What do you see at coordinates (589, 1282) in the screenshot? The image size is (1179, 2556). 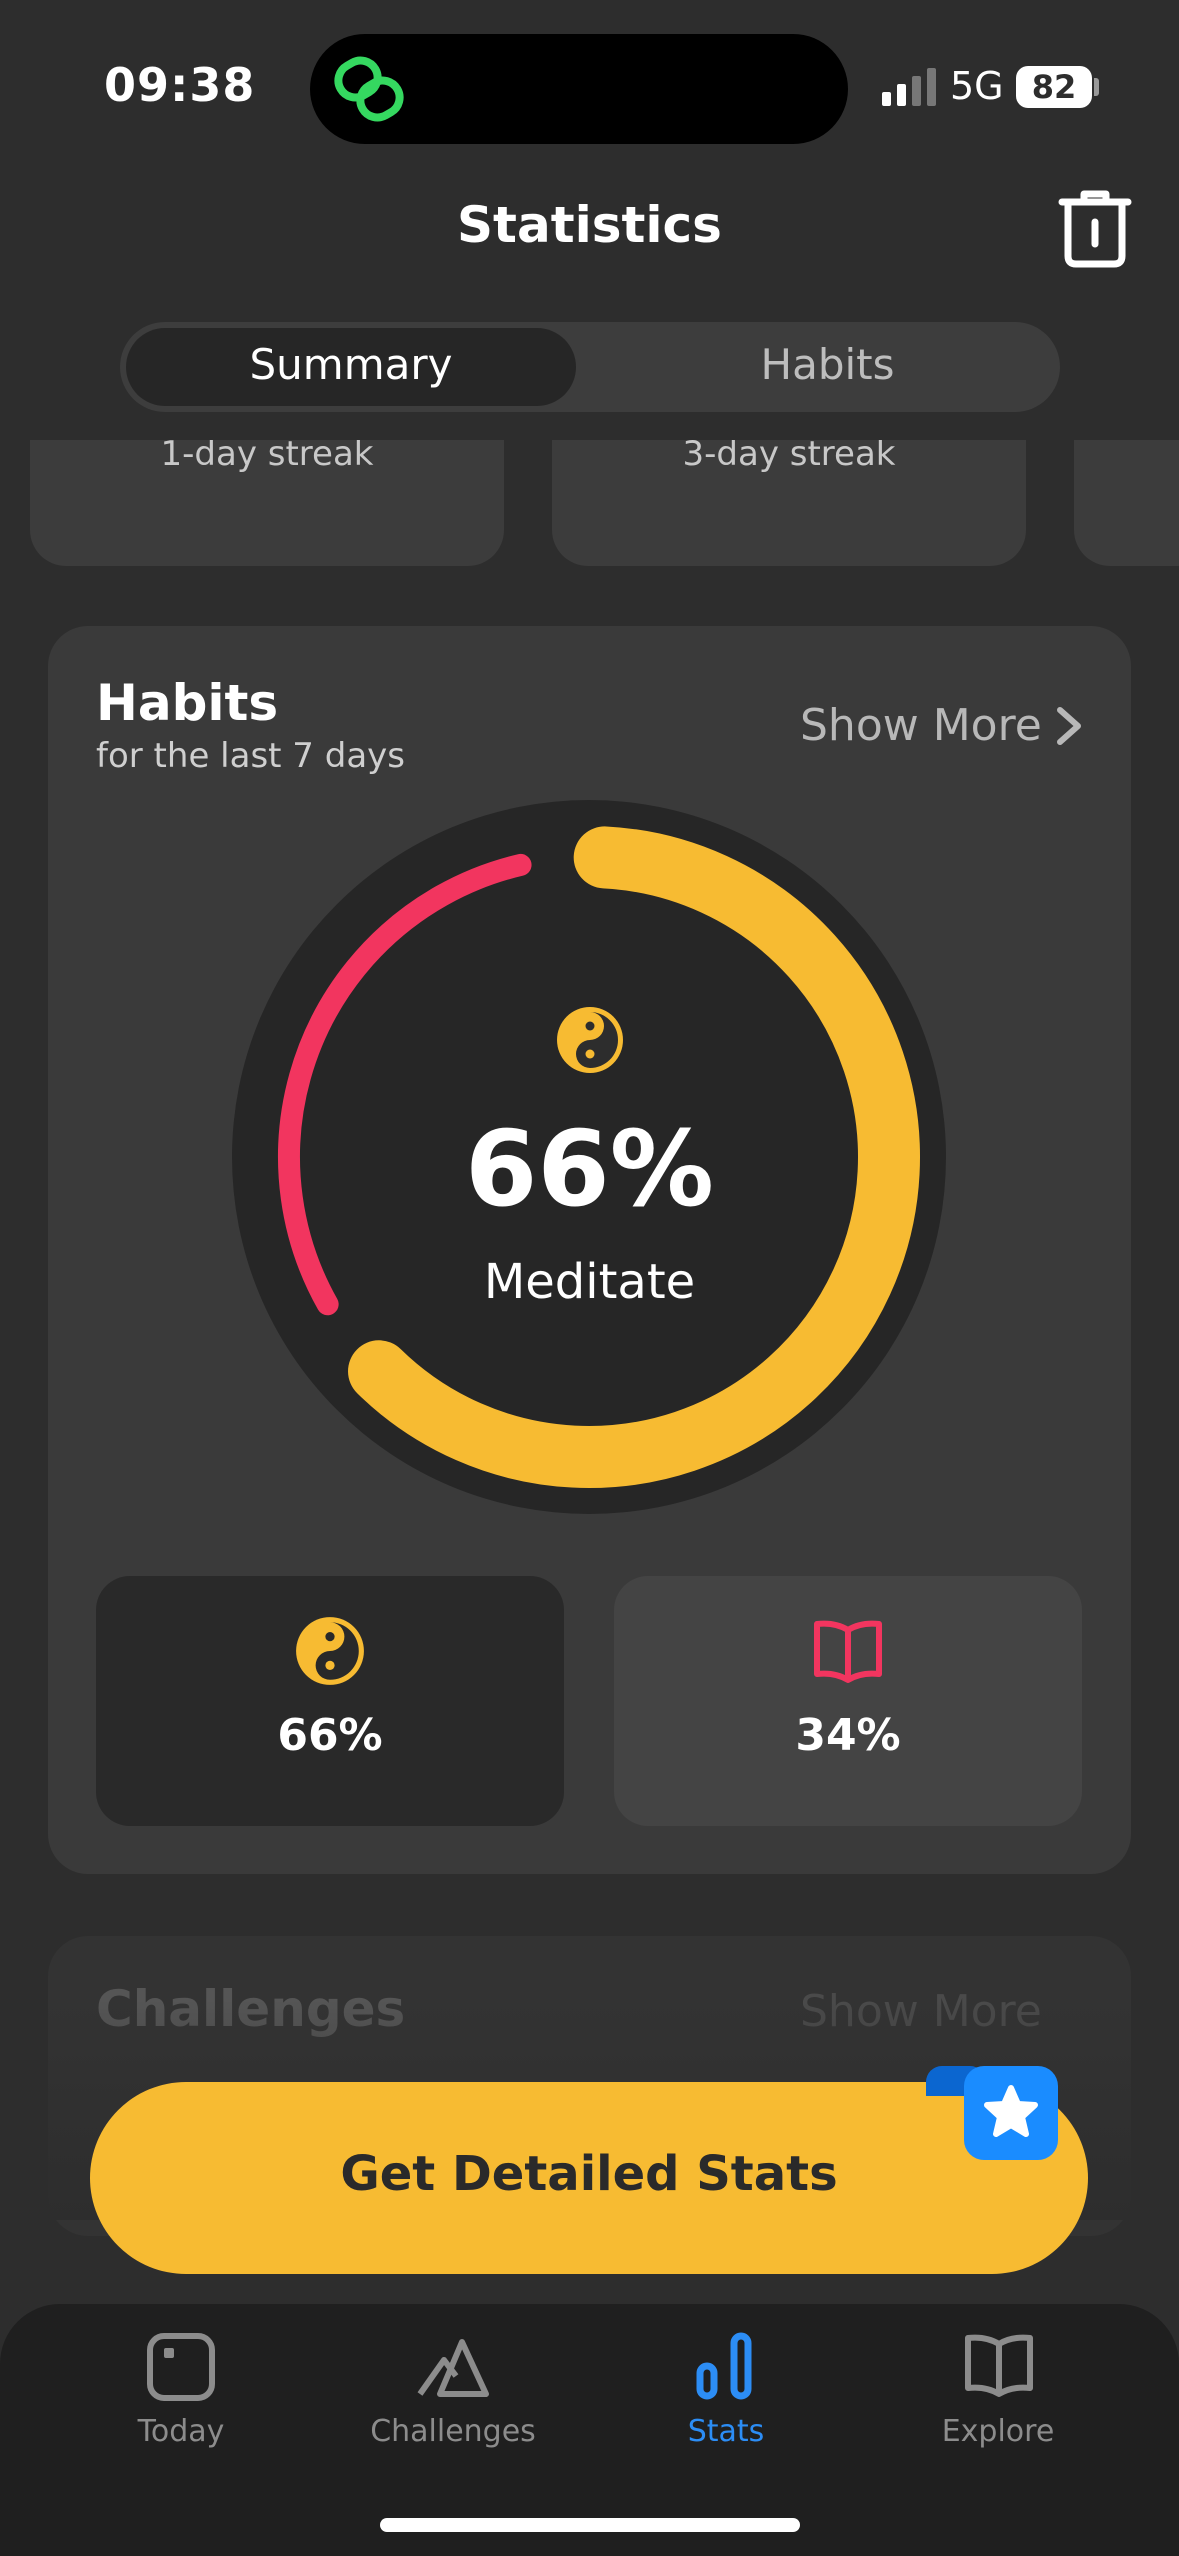 I see `donut-center-habit: Meditate` at bounding box center [589, 1282].